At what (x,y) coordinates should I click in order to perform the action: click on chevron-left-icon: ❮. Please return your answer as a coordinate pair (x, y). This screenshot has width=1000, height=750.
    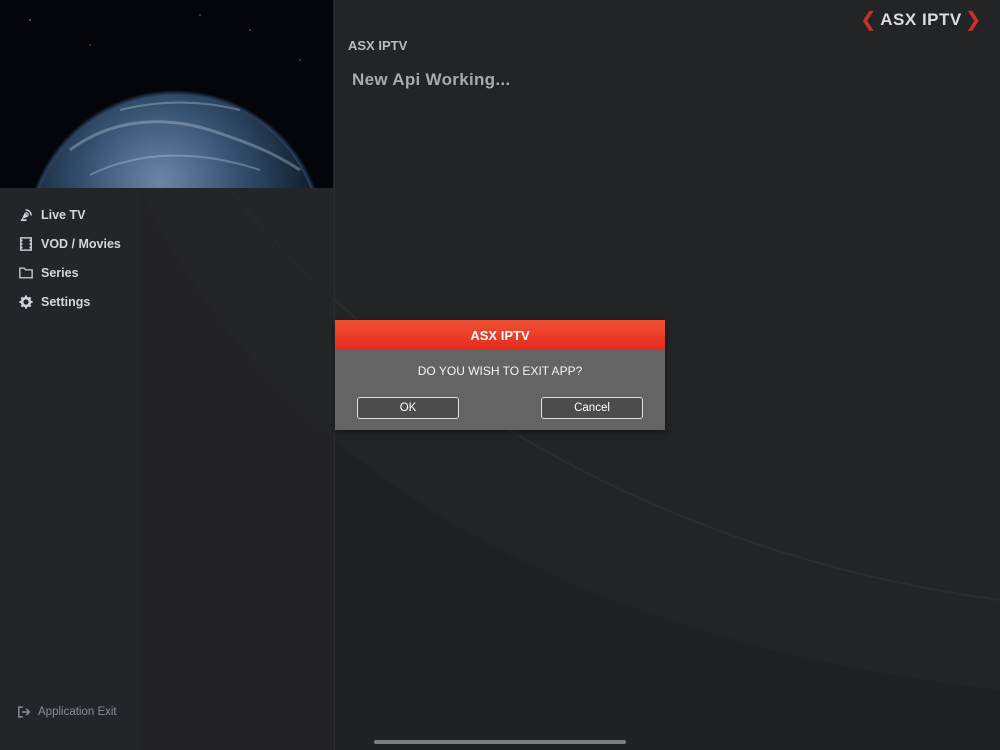
    Looking at the image, I should click on (869, 20).